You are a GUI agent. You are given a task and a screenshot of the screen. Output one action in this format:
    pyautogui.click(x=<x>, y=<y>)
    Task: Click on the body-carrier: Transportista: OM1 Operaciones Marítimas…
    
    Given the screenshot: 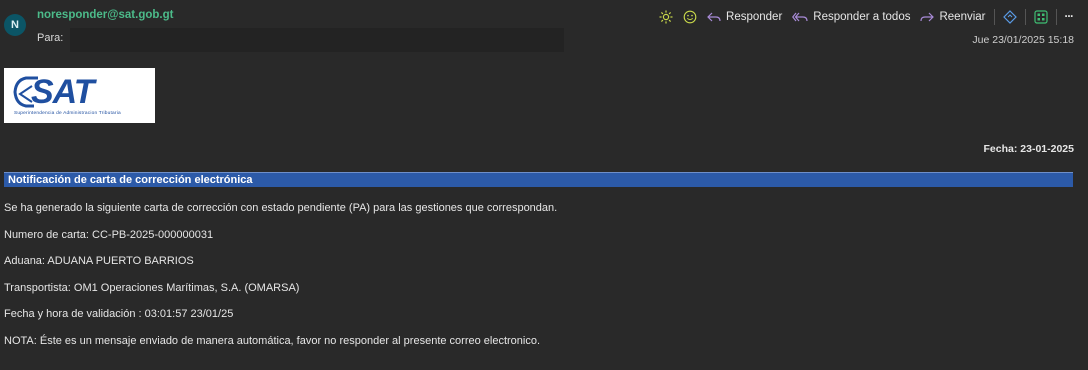 What is the action you would take?
    pyautogui.click(x=152, y=288)
    